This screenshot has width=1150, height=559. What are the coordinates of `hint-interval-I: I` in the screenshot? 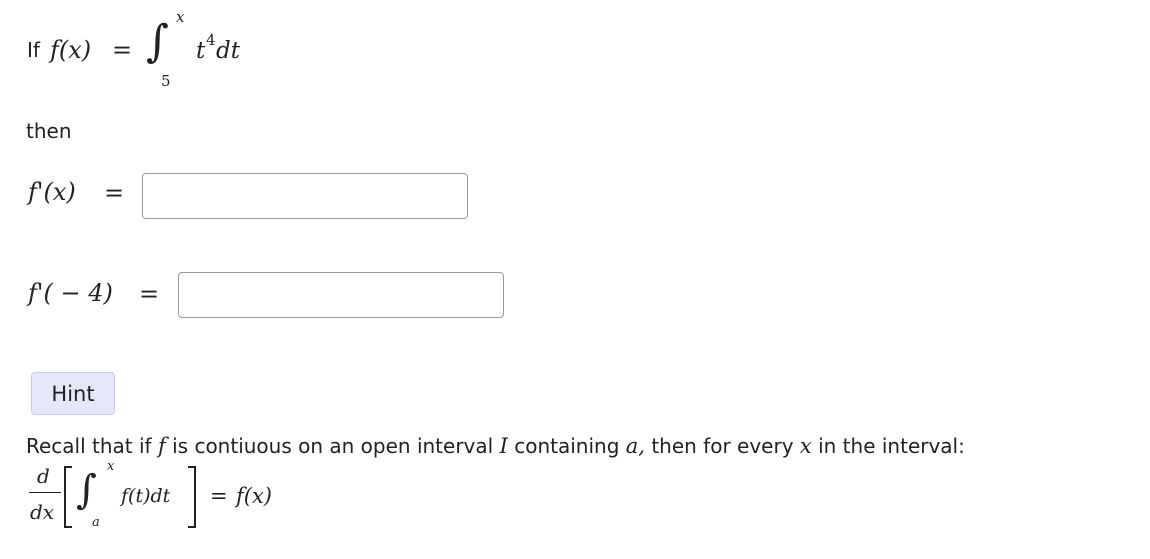 It's located at (503, 446).